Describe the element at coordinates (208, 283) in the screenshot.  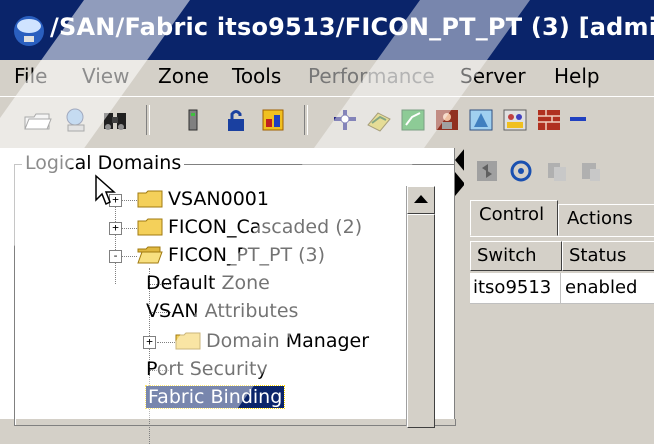
I see `tree-item-label: Default Zone` at that location.